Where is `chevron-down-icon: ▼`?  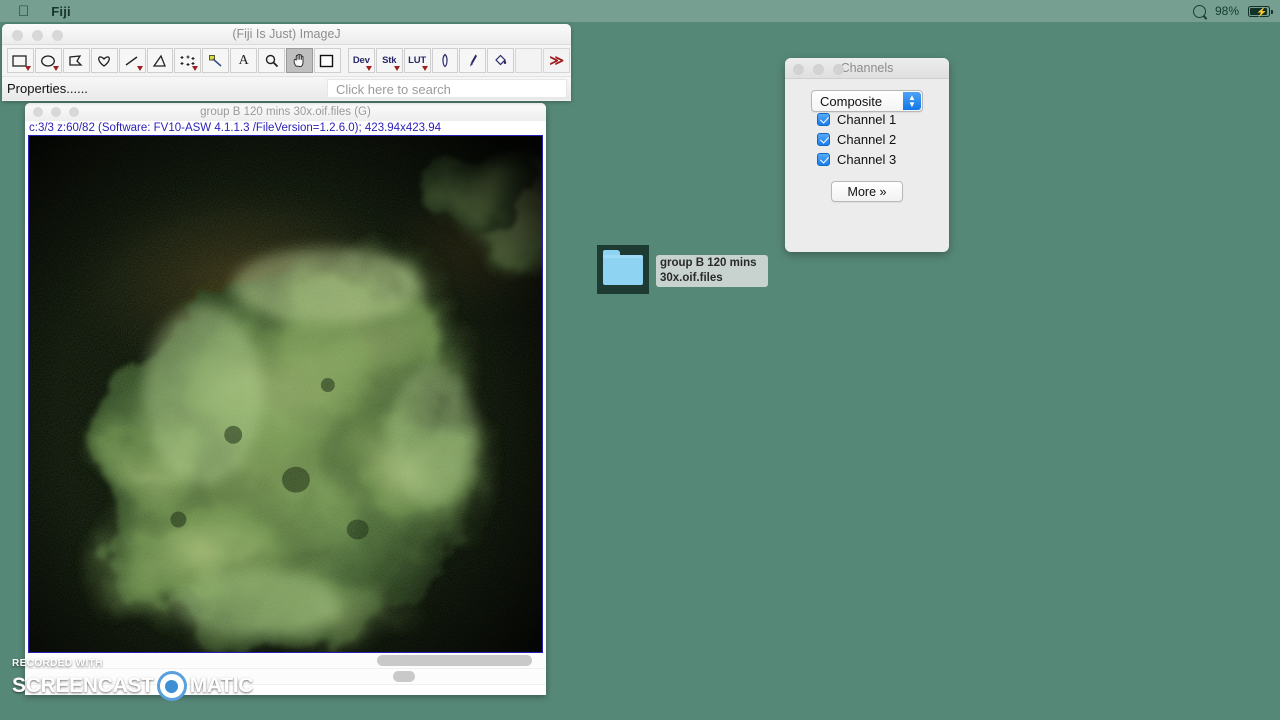
chevron-down-icon: ▼ is located at coordinates (912, 104).